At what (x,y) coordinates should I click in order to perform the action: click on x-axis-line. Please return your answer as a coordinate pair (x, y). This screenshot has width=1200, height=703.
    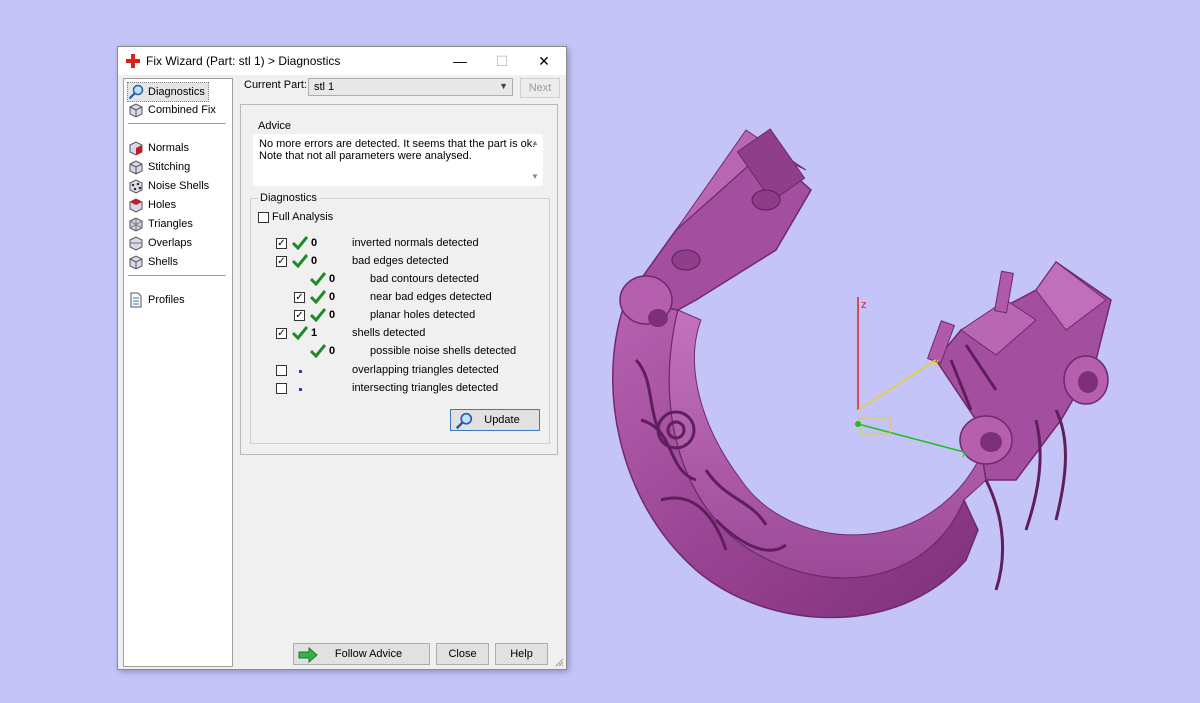
    Looking at the image, I should click on (911, 438).